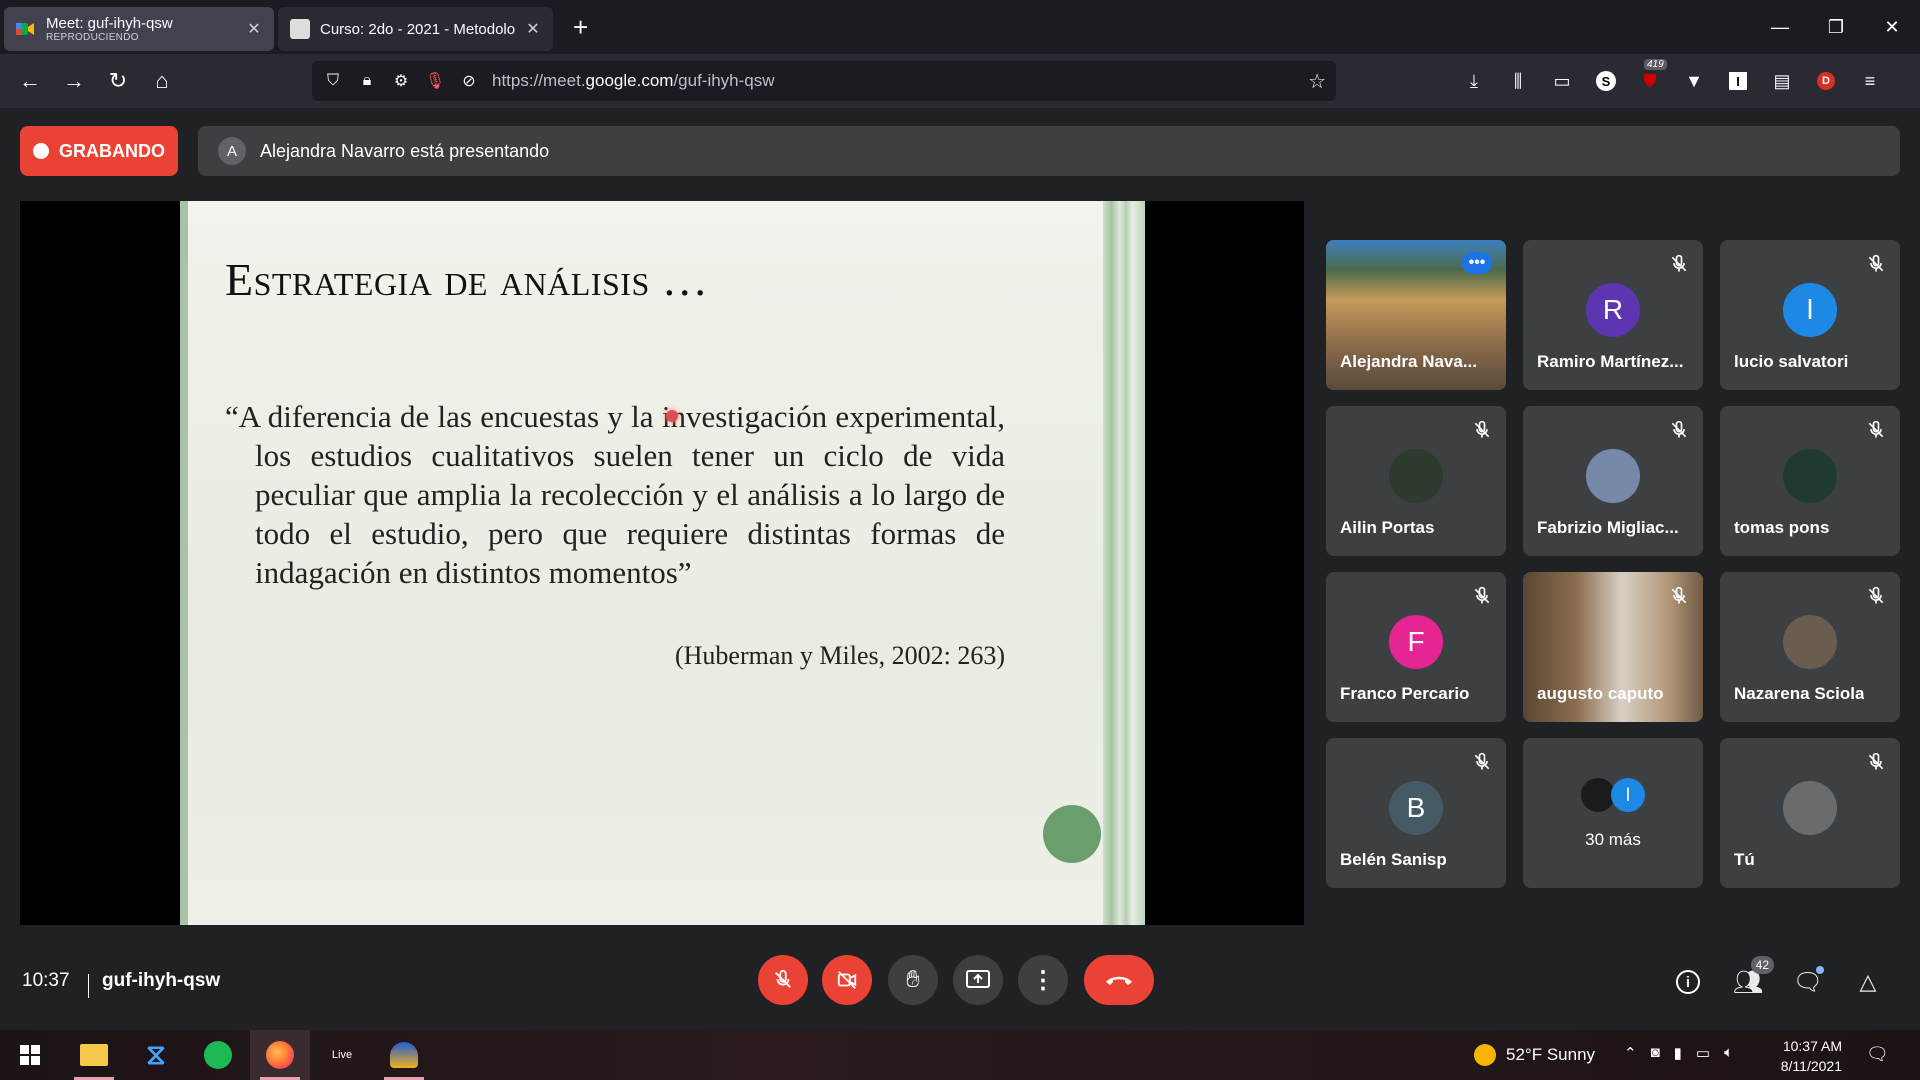 The height and width of the screenshot is (1080, 1920). What do you see at coordinates (1826, 81) in the screenshot?
I see `d-extension-icon: D` at bounding box center [1826, 81].